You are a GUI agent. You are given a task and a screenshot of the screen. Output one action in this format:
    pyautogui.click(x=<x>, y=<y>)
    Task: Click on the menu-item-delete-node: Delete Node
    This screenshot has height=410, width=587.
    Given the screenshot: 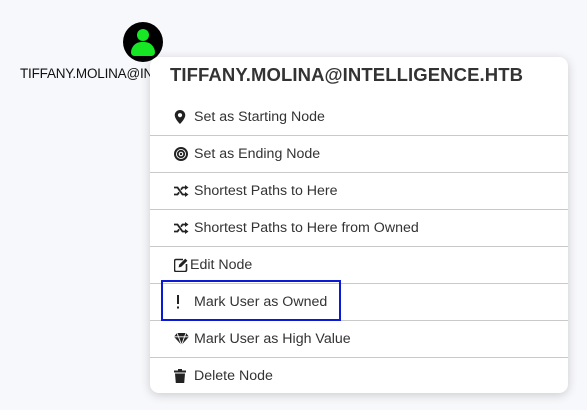 What is the action you would take?
    pyautogui.click(x=359, y=375)
    